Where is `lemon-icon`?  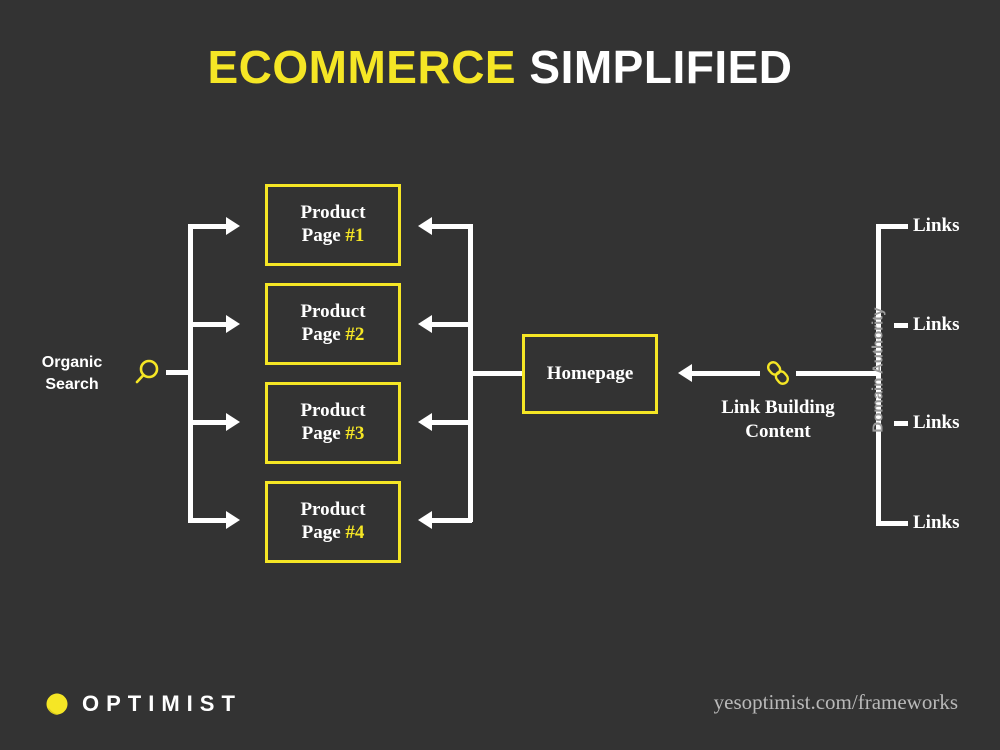 lemon-icon is located at coordinates (57, 704).